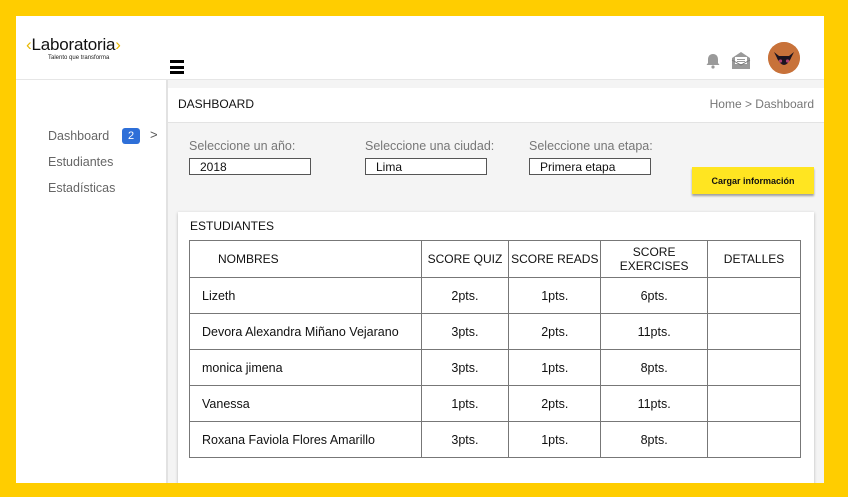 Image resolution: width=848 pixels, height=497 pixels. Describe the element at coordinates (555, 259) in the screenshot. I see `column-header-score-reads: SCORE READS` at that location.